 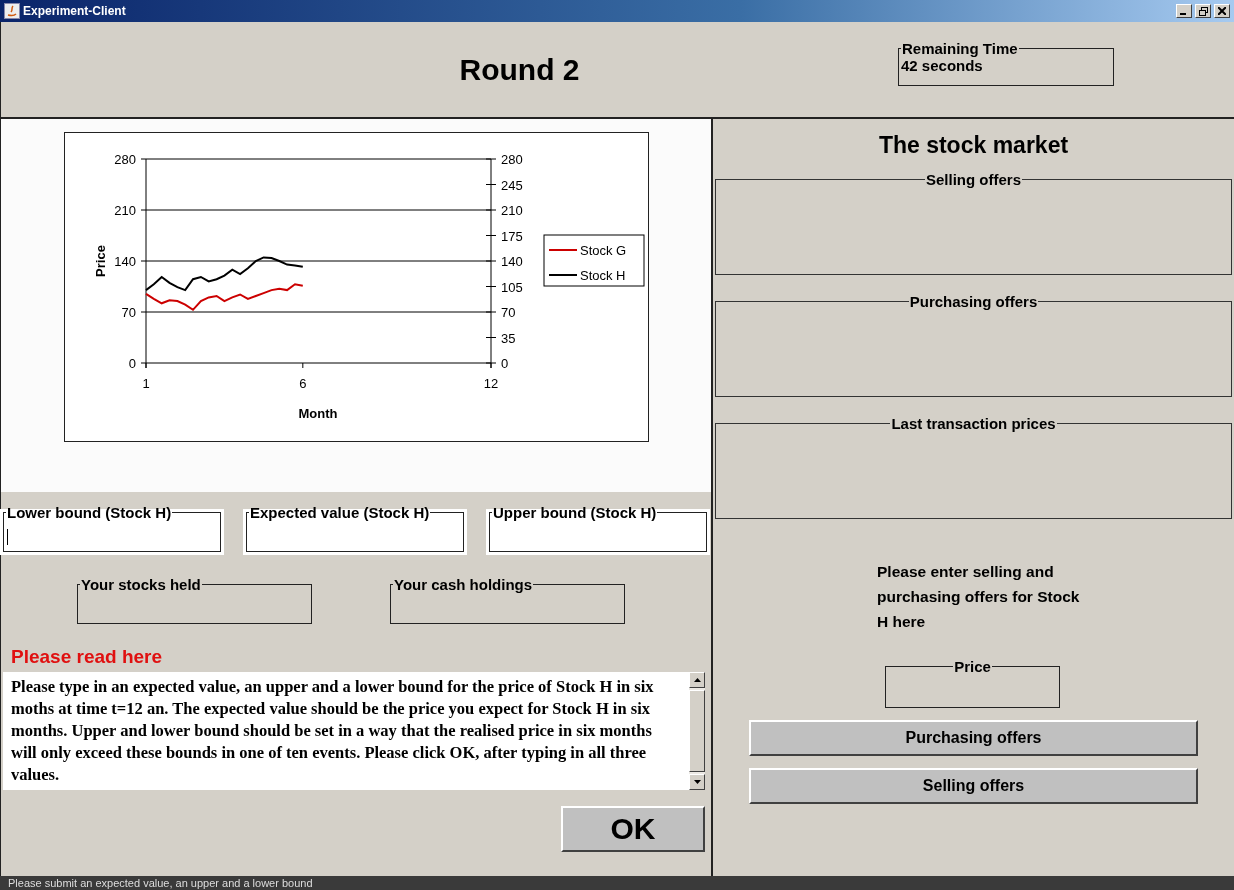 I want to click on price-label: Price, so click(x=972, y=666).